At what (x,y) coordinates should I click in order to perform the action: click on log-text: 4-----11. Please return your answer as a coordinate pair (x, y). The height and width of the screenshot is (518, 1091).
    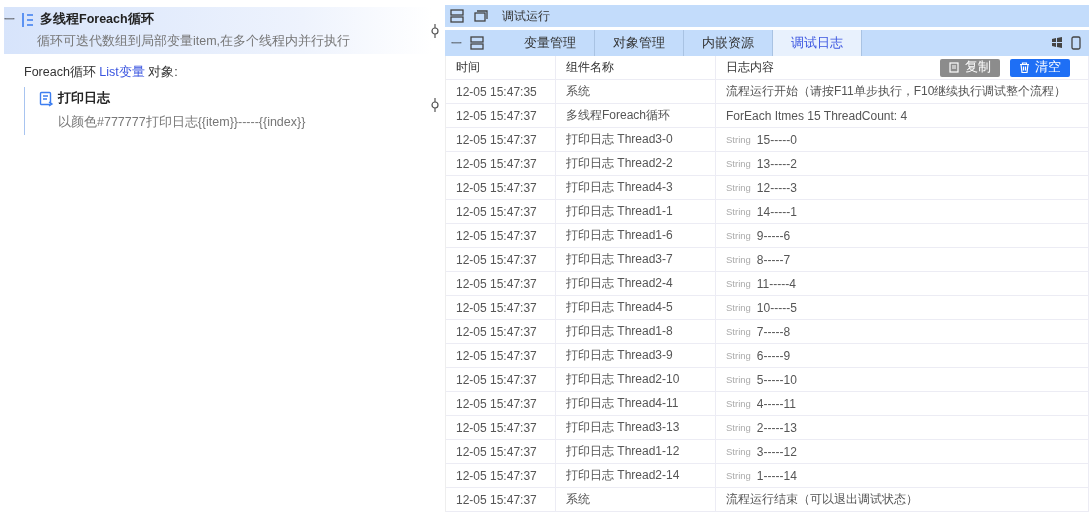
    Looking at the image, I should click on (776, 403).